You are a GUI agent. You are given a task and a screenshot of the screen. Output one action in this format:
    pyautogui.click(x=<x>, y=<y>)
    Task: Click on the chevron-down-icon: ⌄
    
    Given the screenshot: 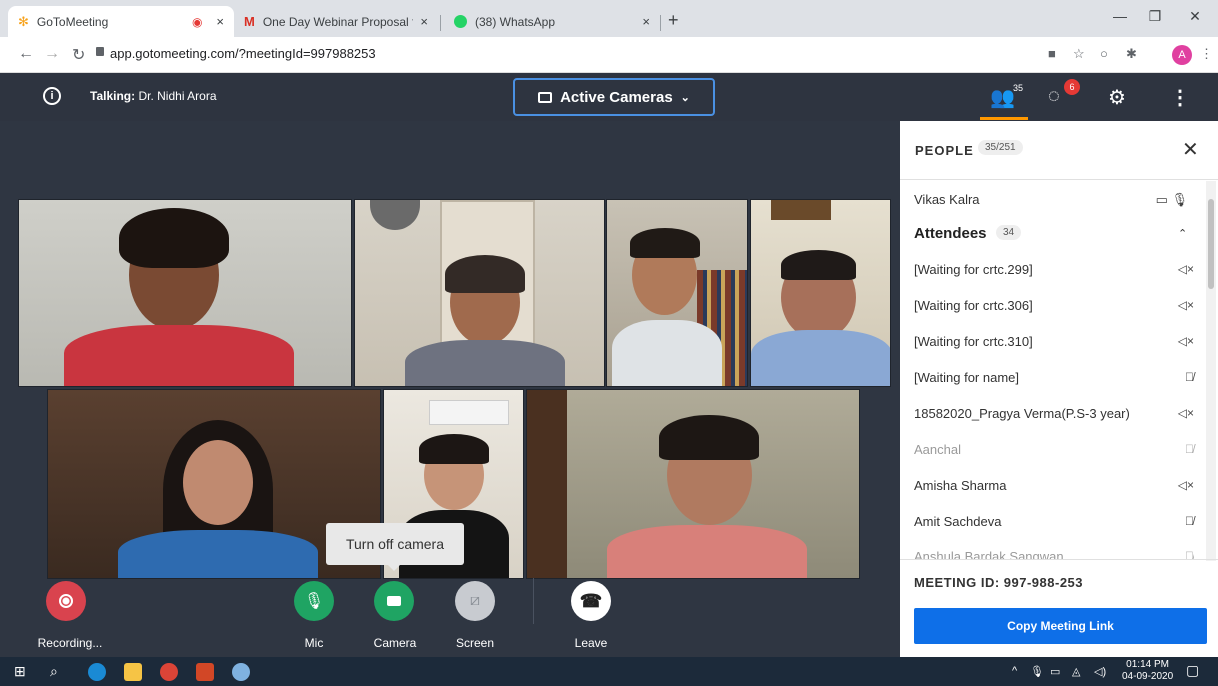 What is the action you would take?
    pyautogui.click(x=685, y=97)
    